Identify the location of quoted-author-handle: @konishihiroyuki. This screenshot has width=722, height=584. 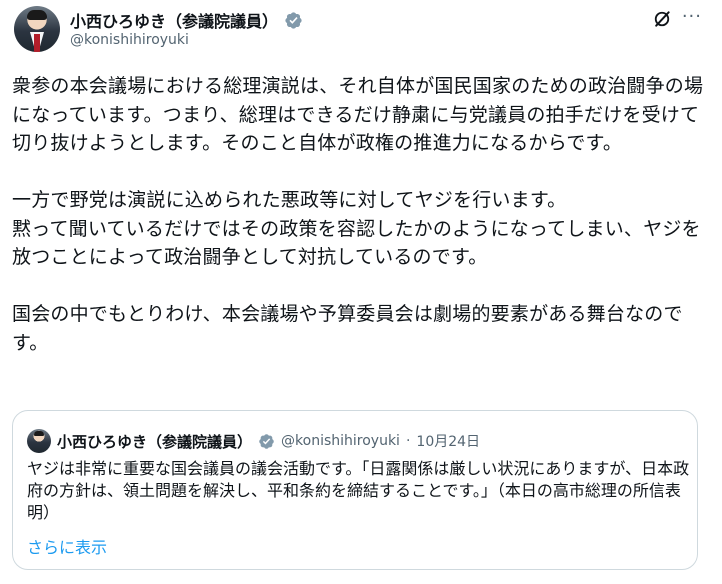
(340, 441).